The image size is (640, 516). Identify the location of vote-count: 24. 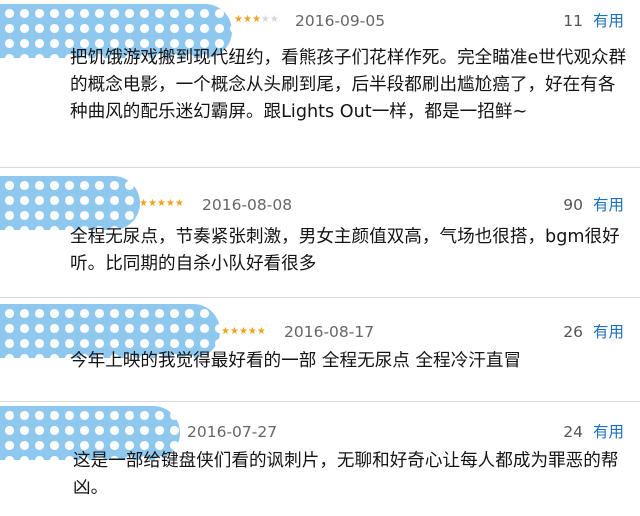
(573, 432).